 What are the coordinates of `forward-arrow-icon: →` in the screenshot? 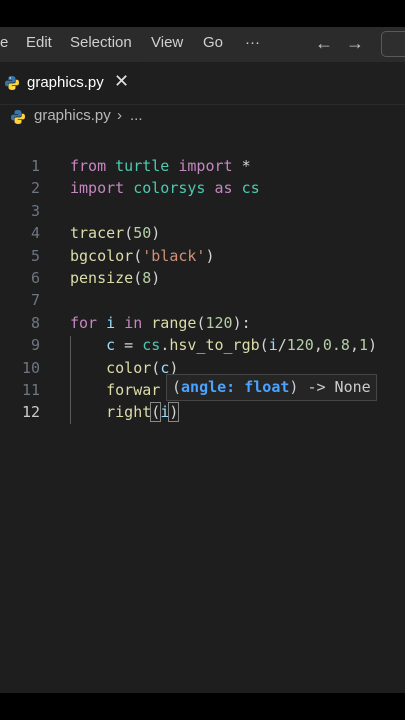 It's located at (355, 43).